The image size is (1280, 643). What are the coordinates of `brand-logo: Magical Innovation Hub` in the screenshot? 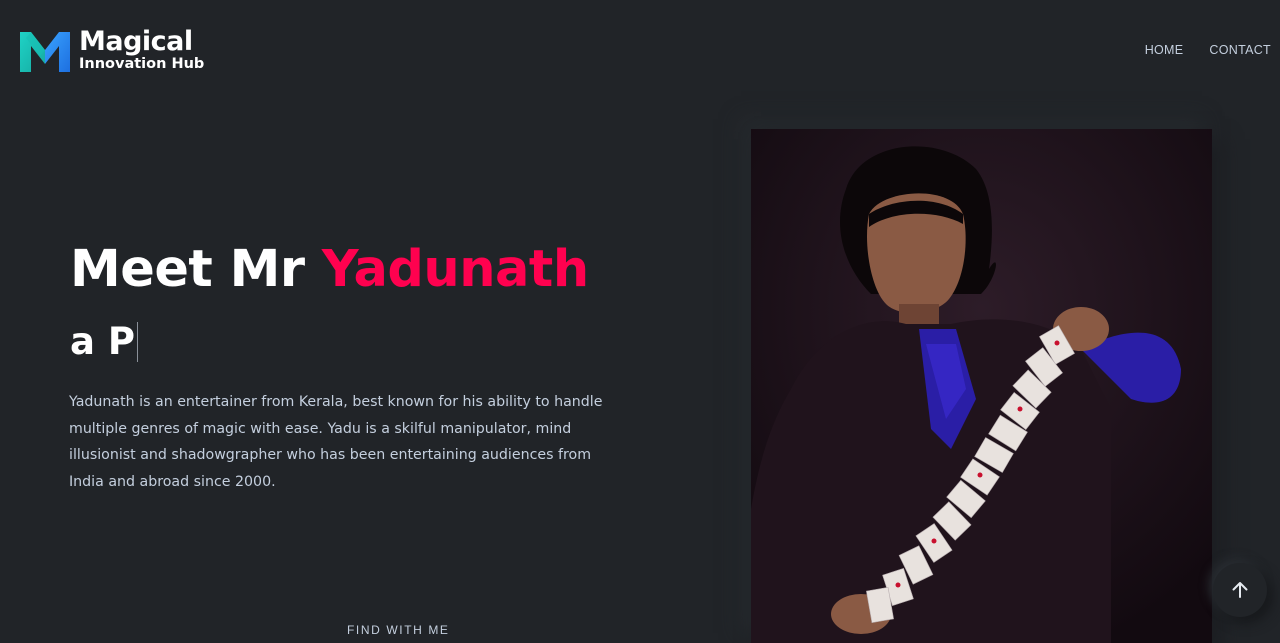 It's located at (112, 50).